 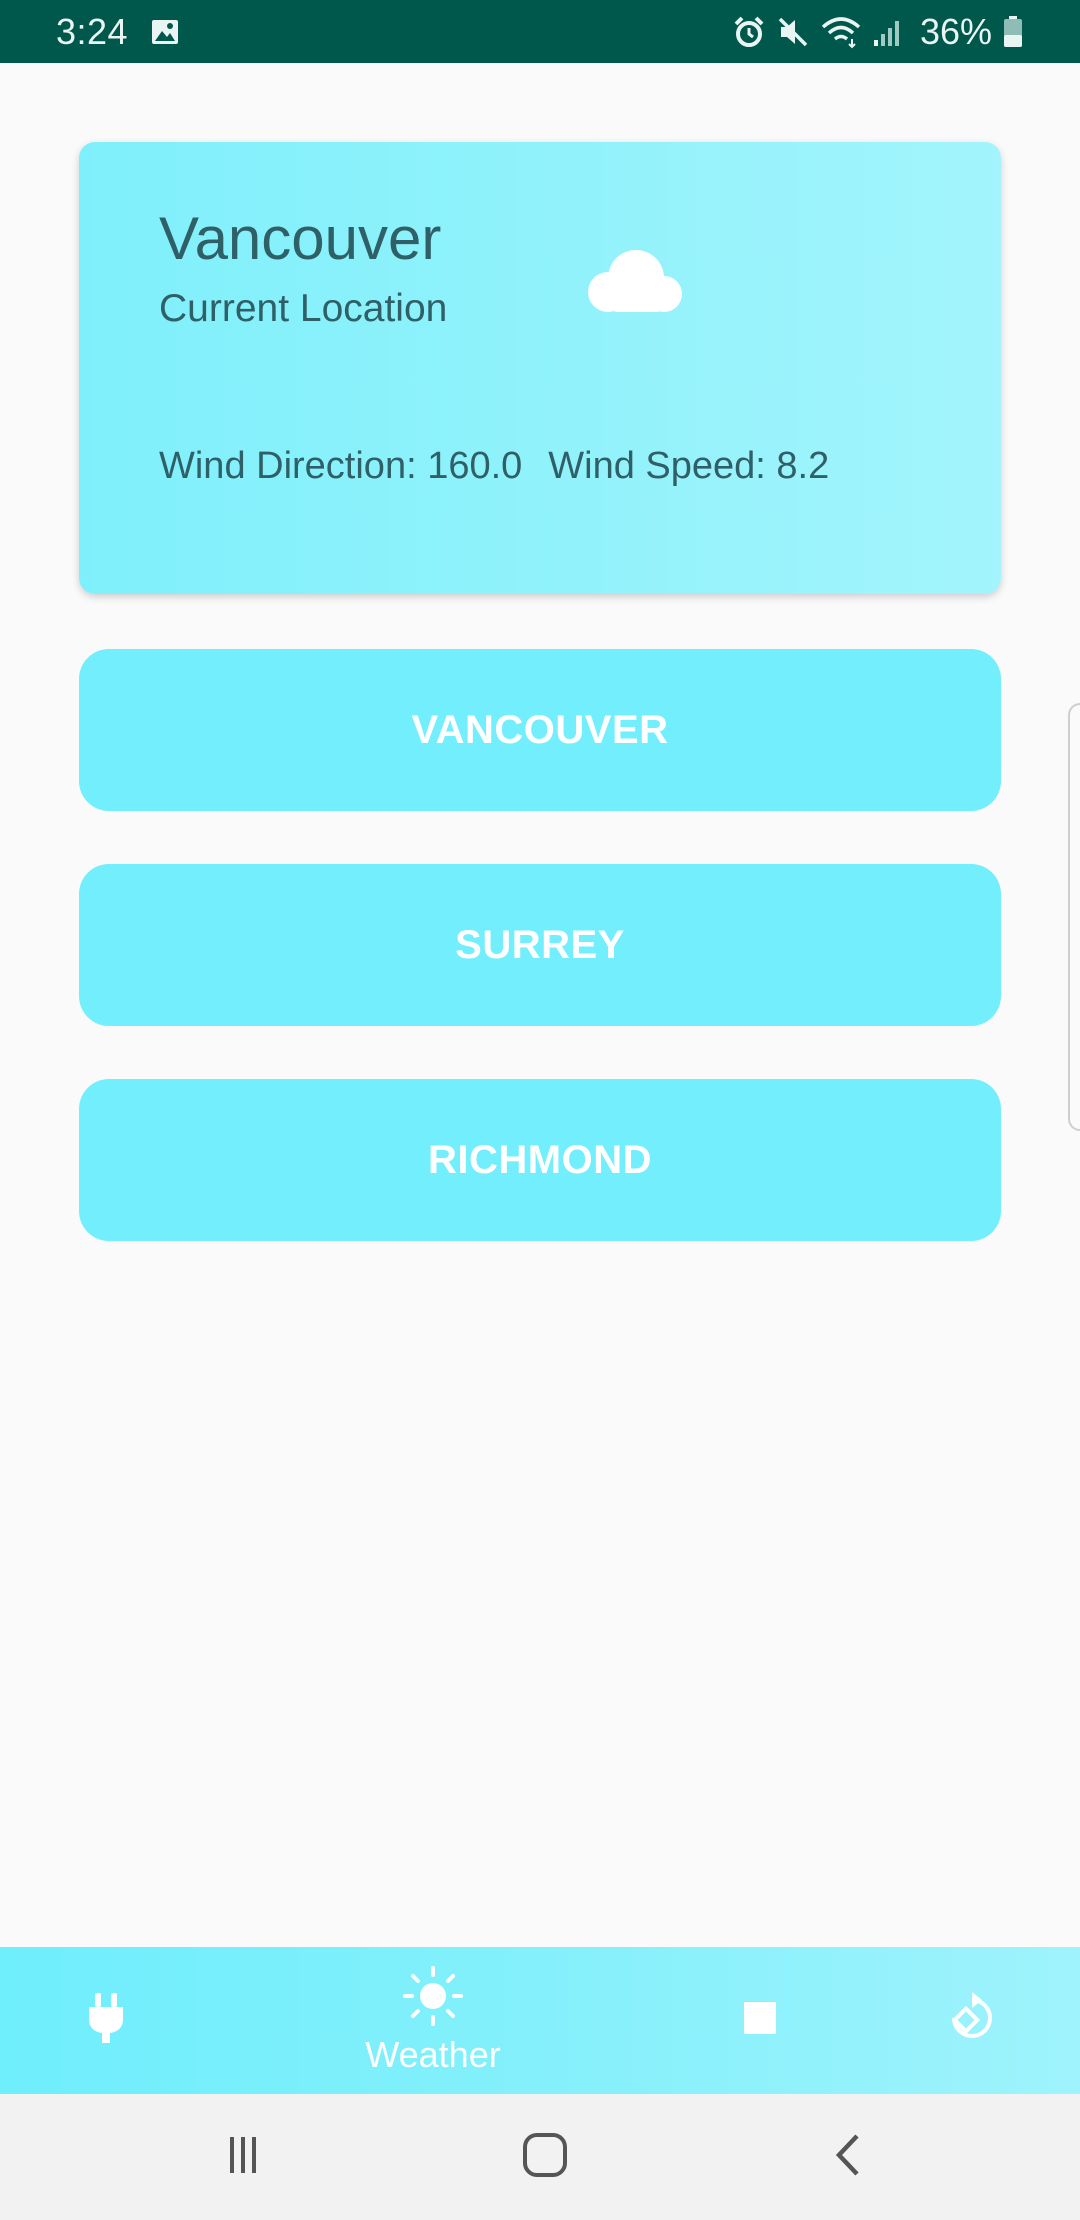 I want to click on edge-panel-handle, so click(x=1074, y=917).